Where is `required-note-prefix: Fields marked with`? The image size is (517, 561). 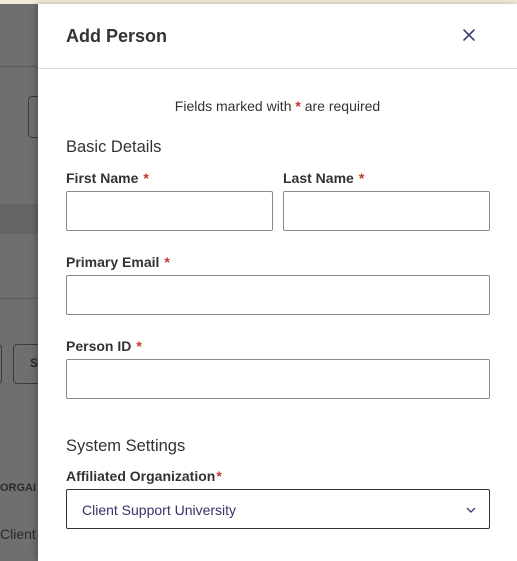 required-note-prefix: Fields marked with is located at coordinates (233, 106).